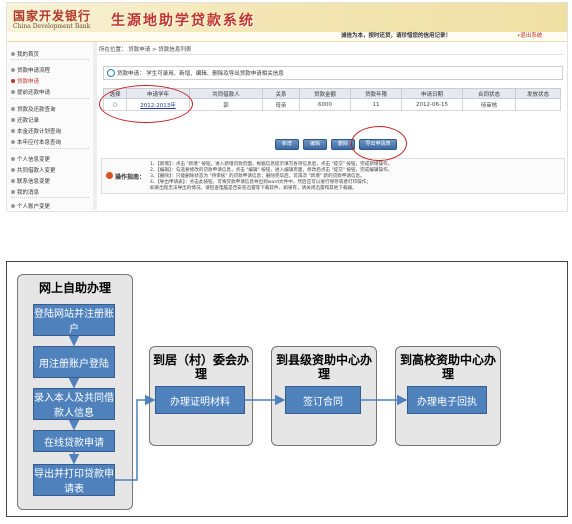  I want to click on bank-logo-english: China Development Bank, so click(52, 26).